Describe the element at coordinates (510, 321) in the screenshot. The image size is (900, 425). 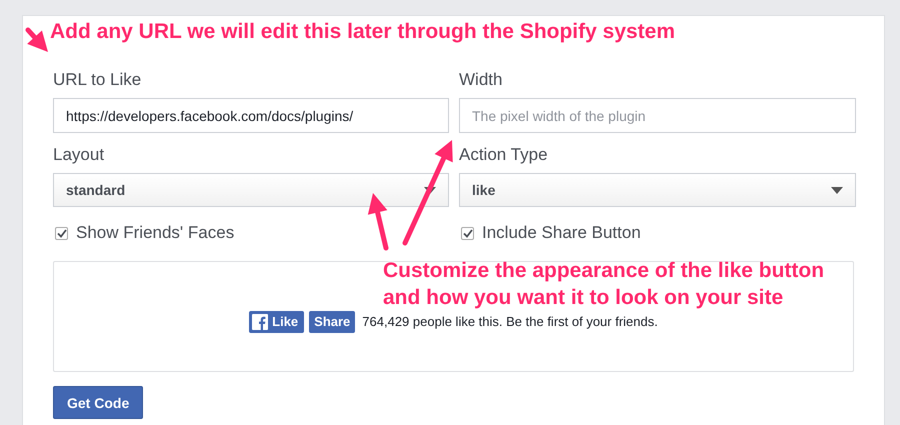
I see `social-count-text: 764,429 people like this. Be the first of your friends.` at that location.